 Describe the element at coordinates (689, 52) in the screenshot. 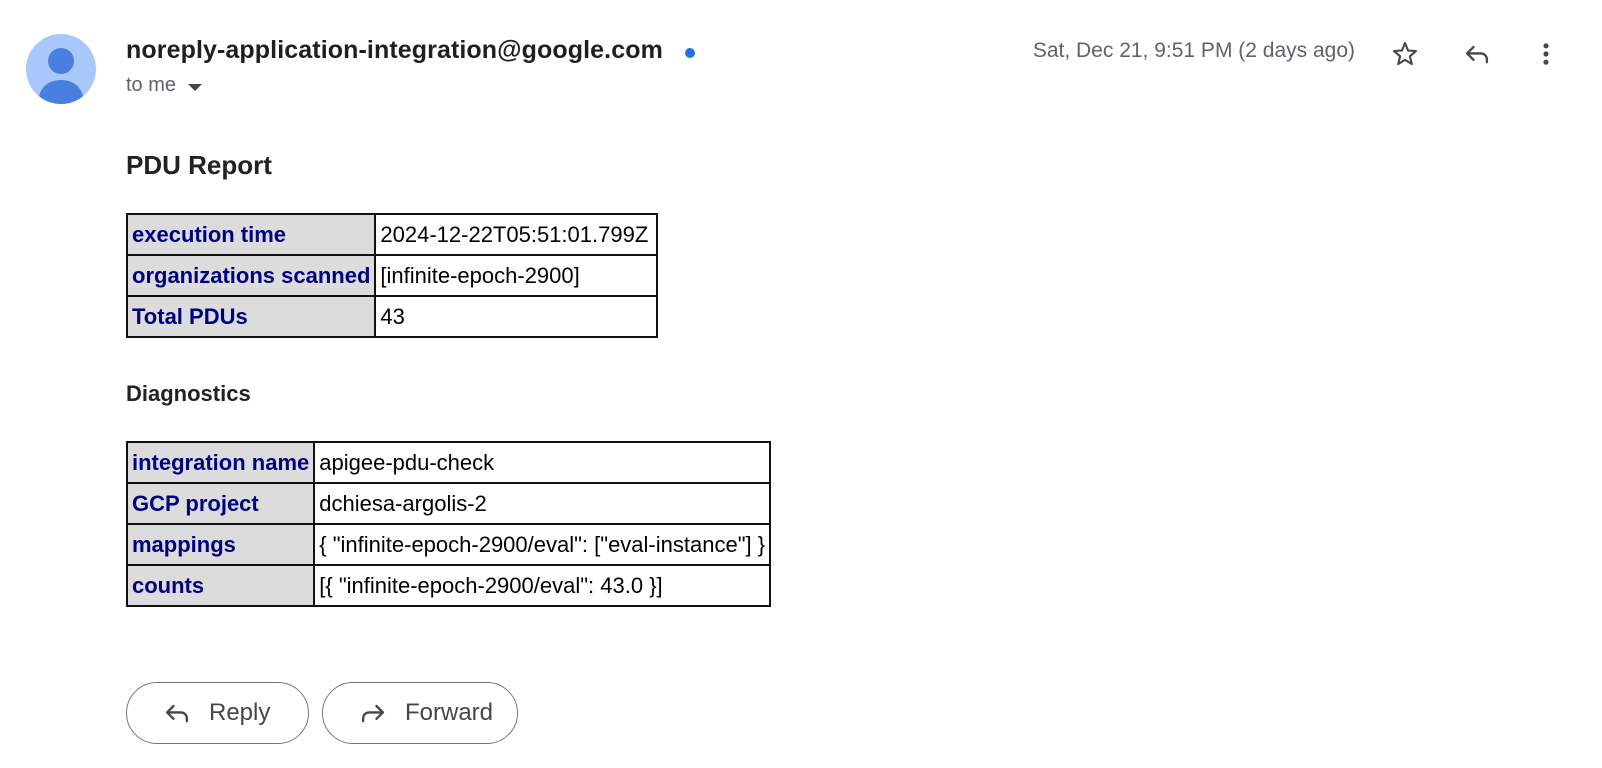

I see `unread-dot-icon` at that location.